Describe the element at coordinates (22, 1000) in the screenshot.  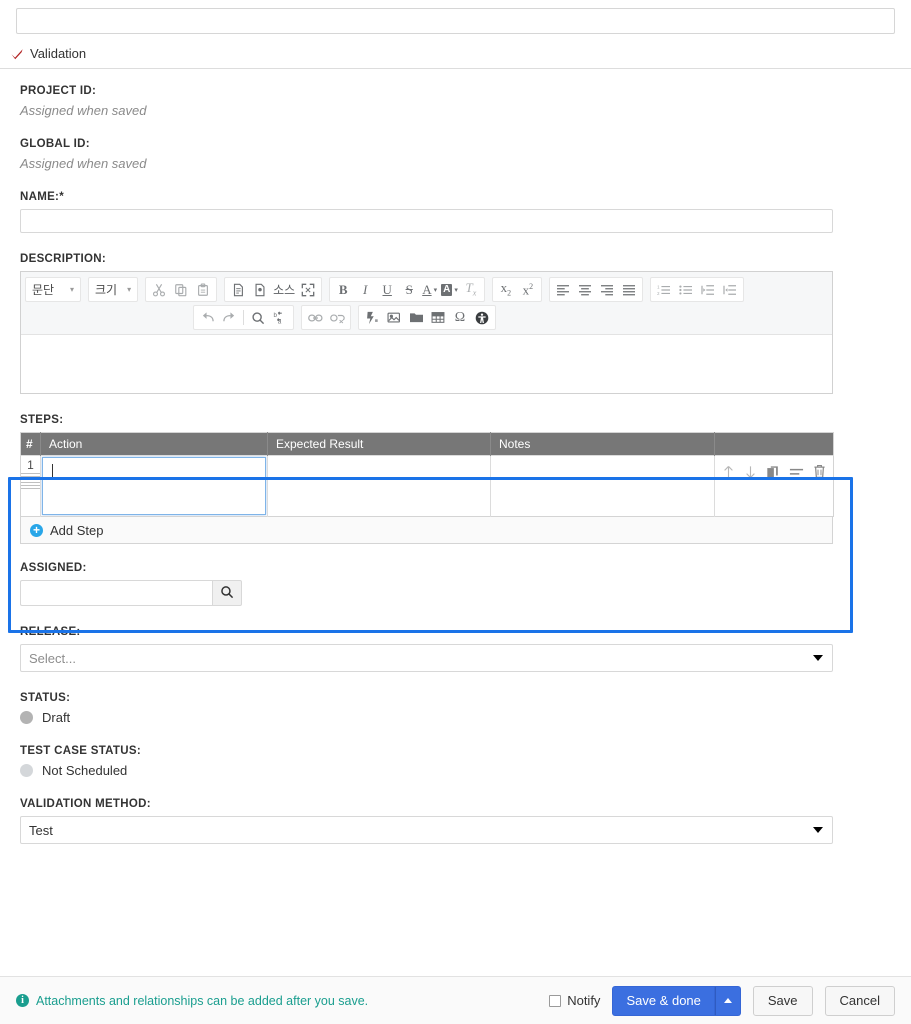
I see `info-icon: i` at that location.